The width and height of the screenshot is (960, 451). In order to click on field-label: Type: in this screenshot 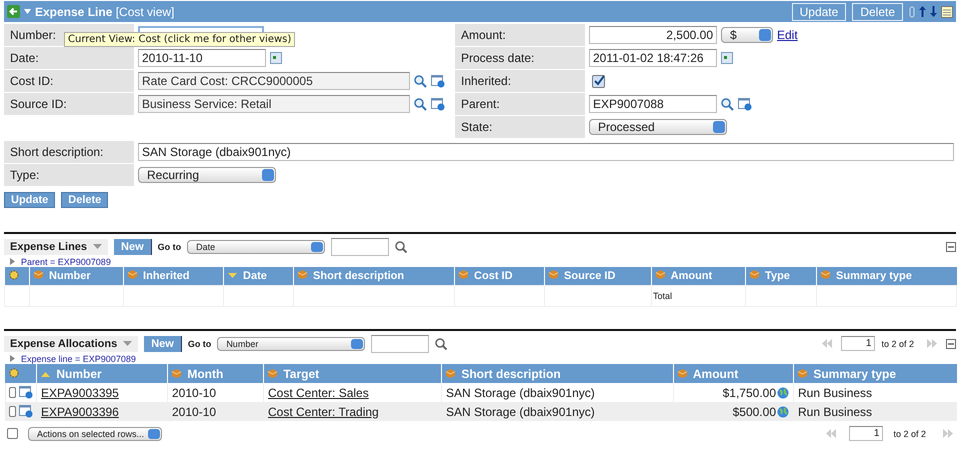, I will do `click(69, 175)`.